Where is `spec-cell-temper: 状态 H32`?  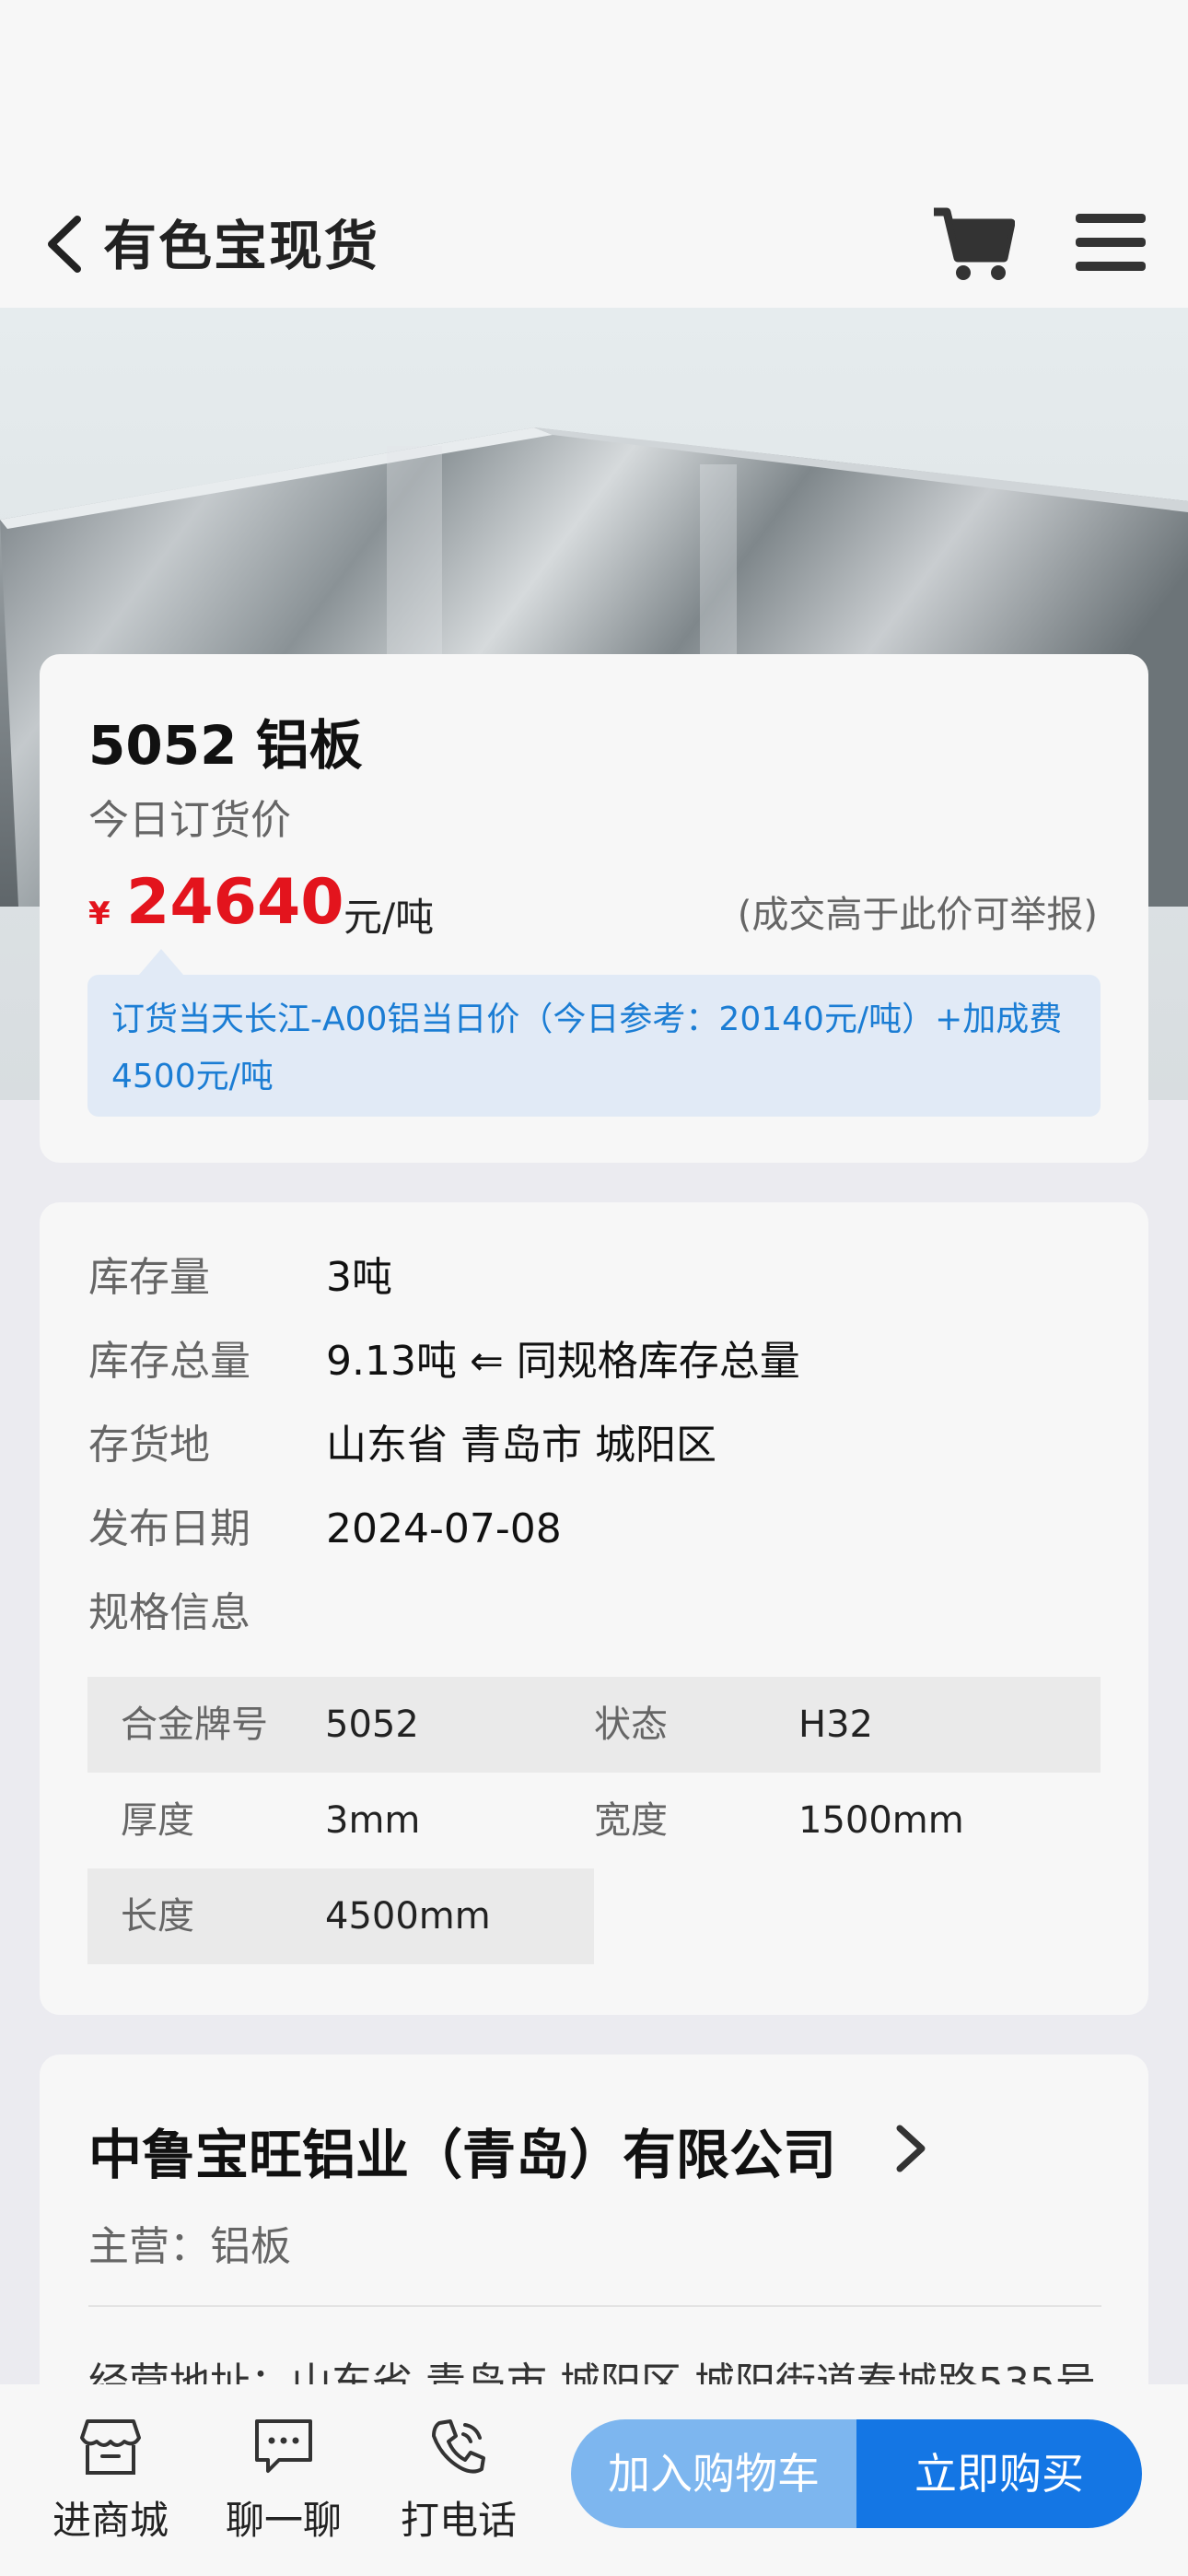 spec-cell-temper: 状态 H32 is located at coordinates (847, 1725).